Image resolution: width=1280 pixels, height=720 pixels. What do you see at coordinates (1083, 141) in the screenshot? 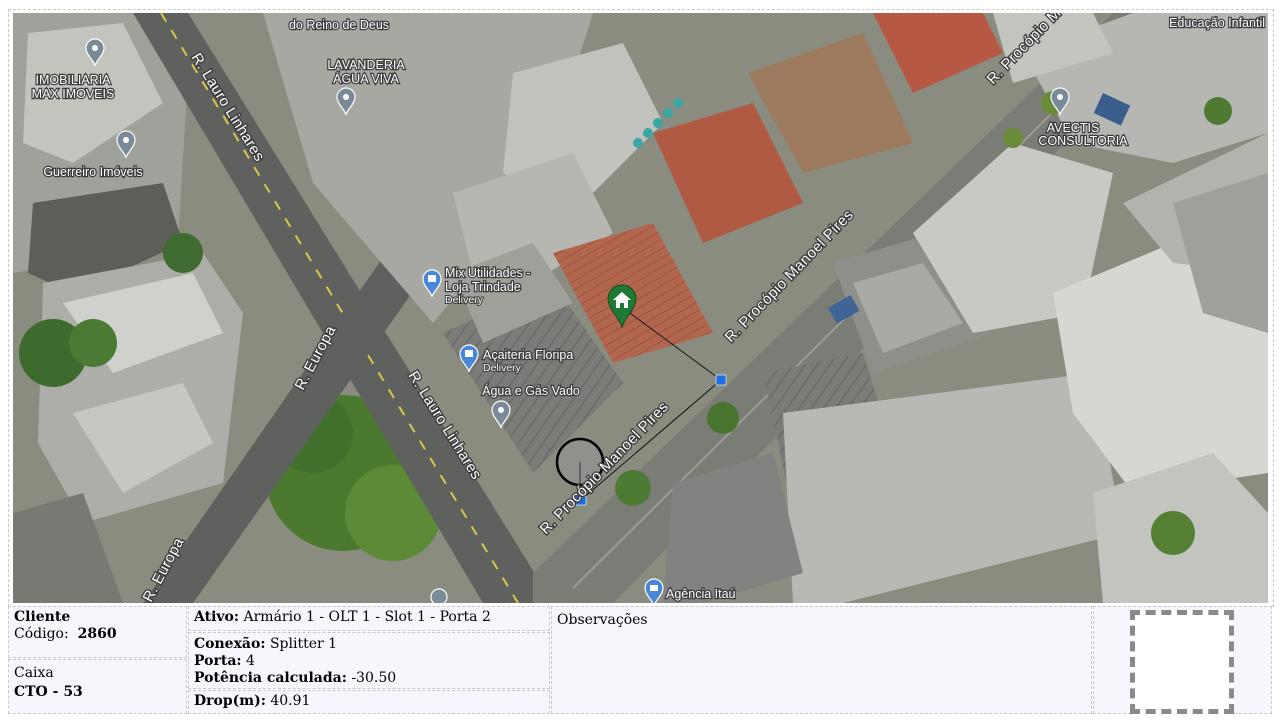
I see `poi-label: CONSULTORIA` at bounding box center [1083, 141].